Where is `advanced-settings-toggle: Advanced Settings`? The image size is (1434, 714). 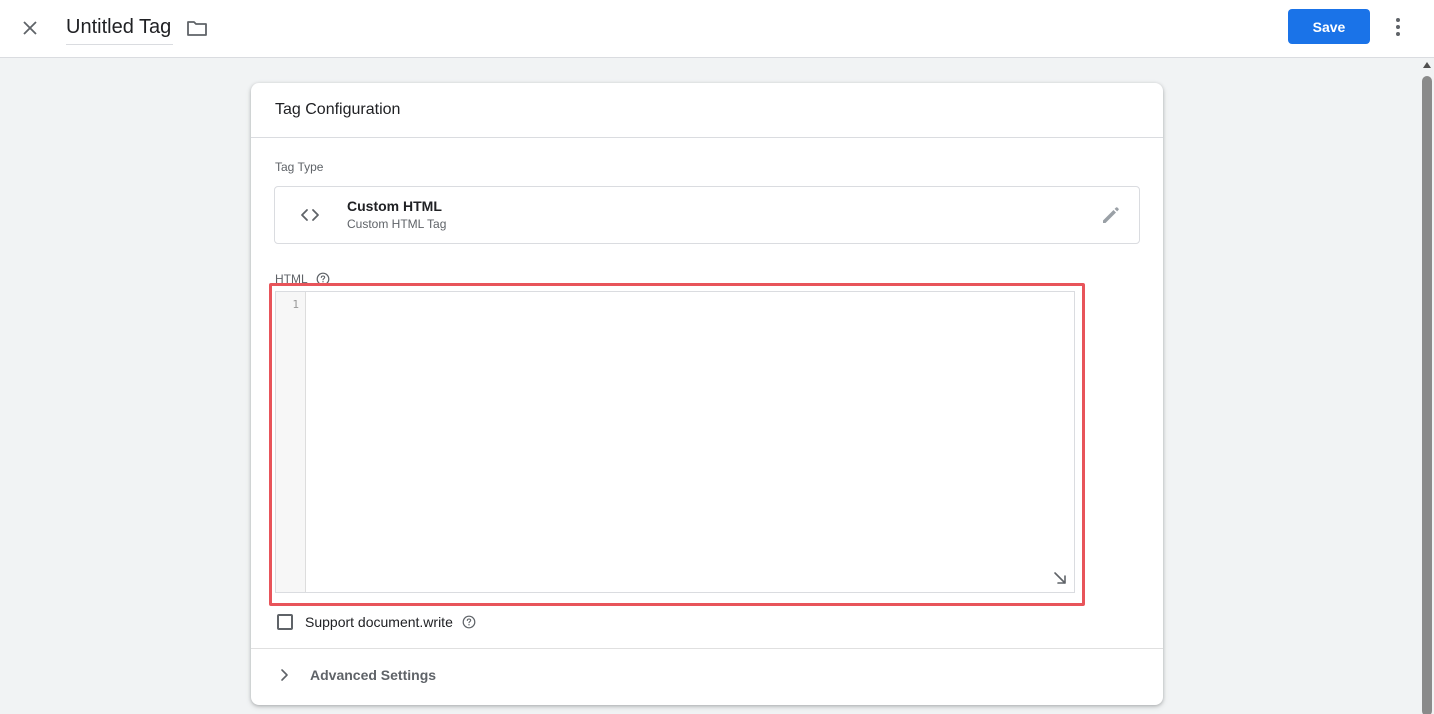
advanced-settings-toggle: Advanced Settings is located at coordinates (355, 675).